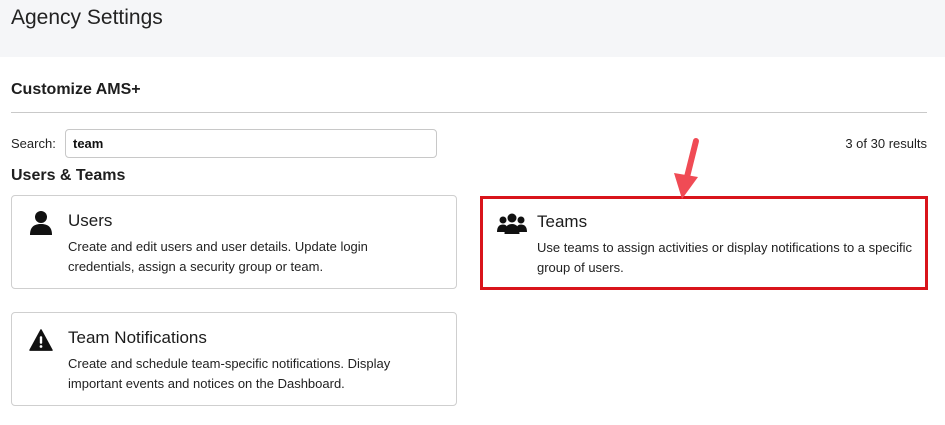 This screenshot has width=945, height=425. Describe the element at coordinates (90, 220) in the screenshot. I see `card-title: Users` at that location.